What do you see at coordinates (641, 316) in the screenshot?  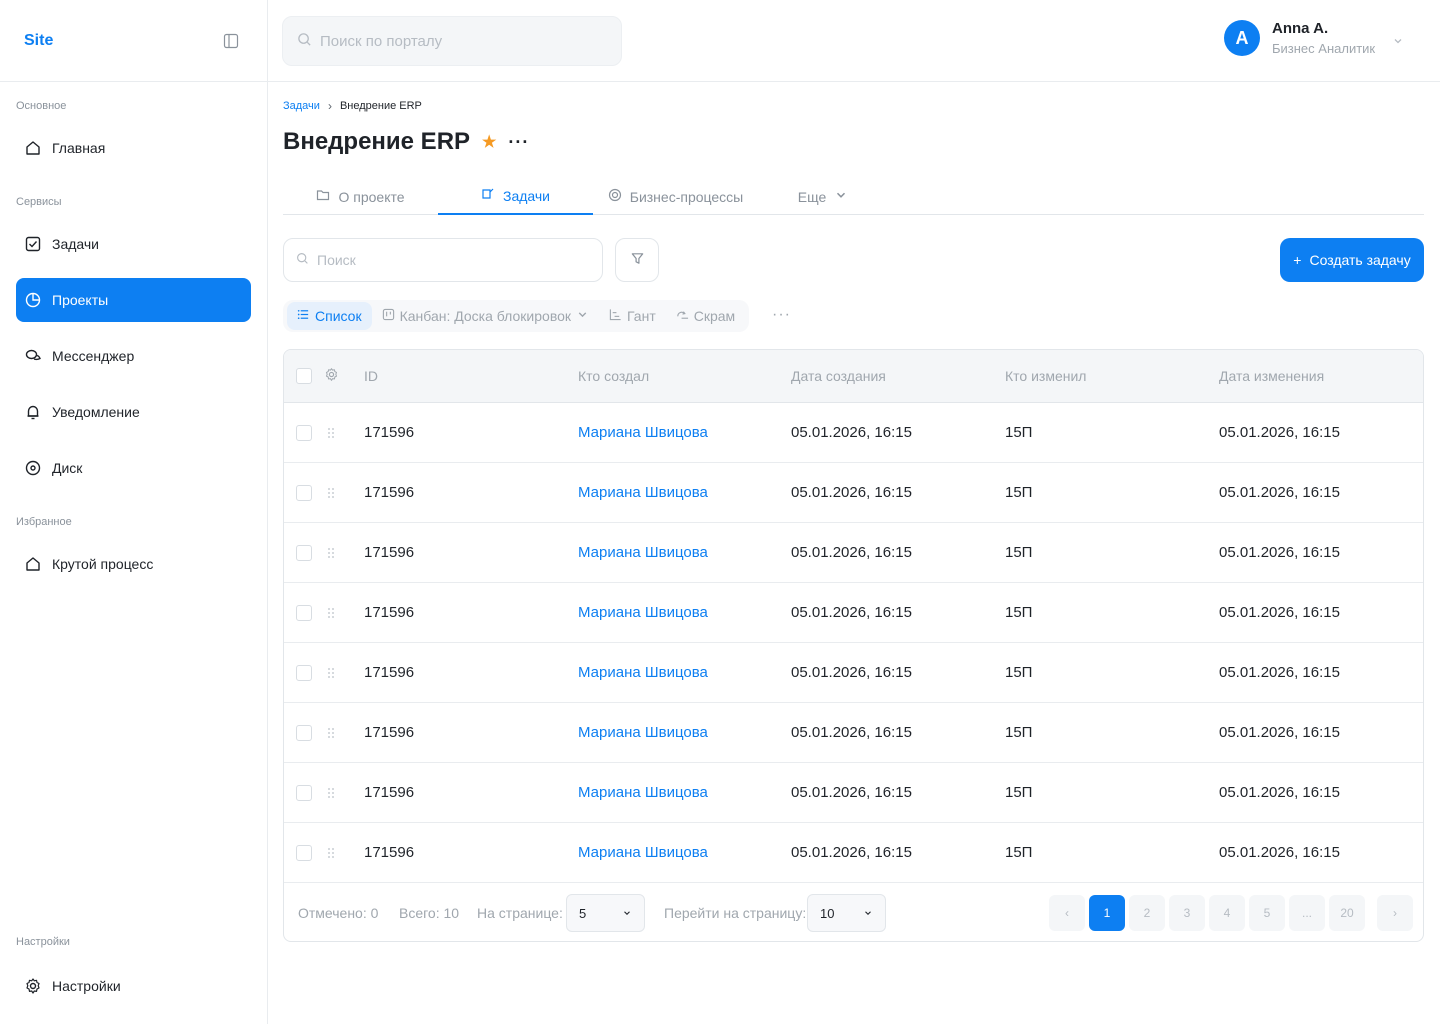 I see `view-label: Гант` at bounding box center [641, 316].